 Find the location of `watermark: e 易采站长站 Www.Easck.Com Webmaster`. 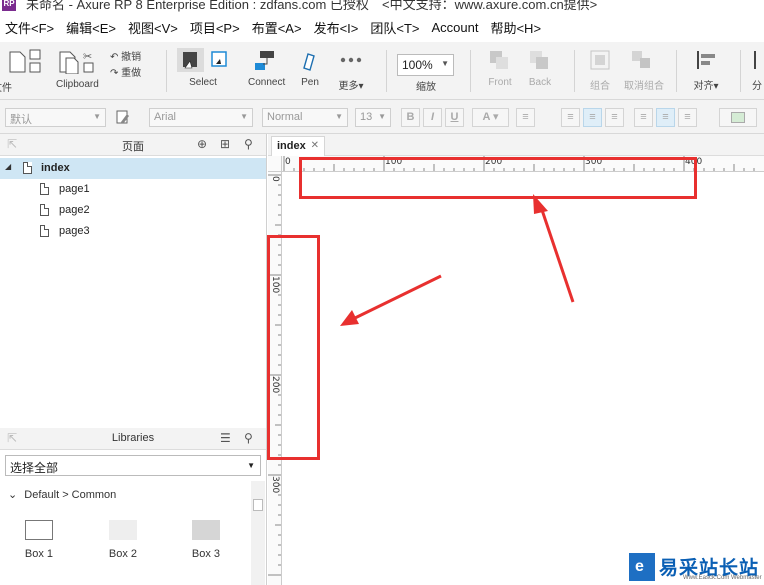

watermark: e 易采站长站 Www.Easck.Com Webmaster is located at coordinates (696, 569).